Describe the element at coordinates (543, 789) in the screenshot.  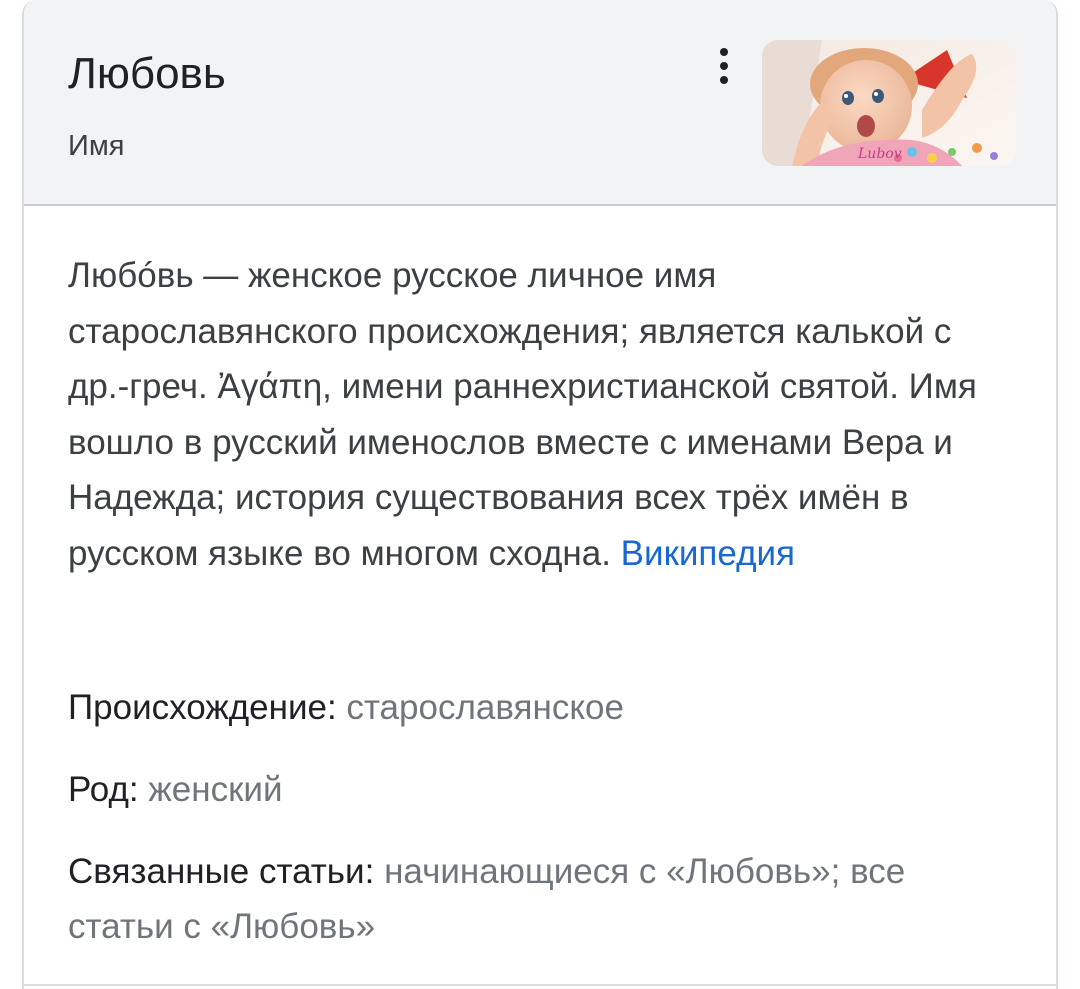
I see `fact-gender: Род: женский` at that location.